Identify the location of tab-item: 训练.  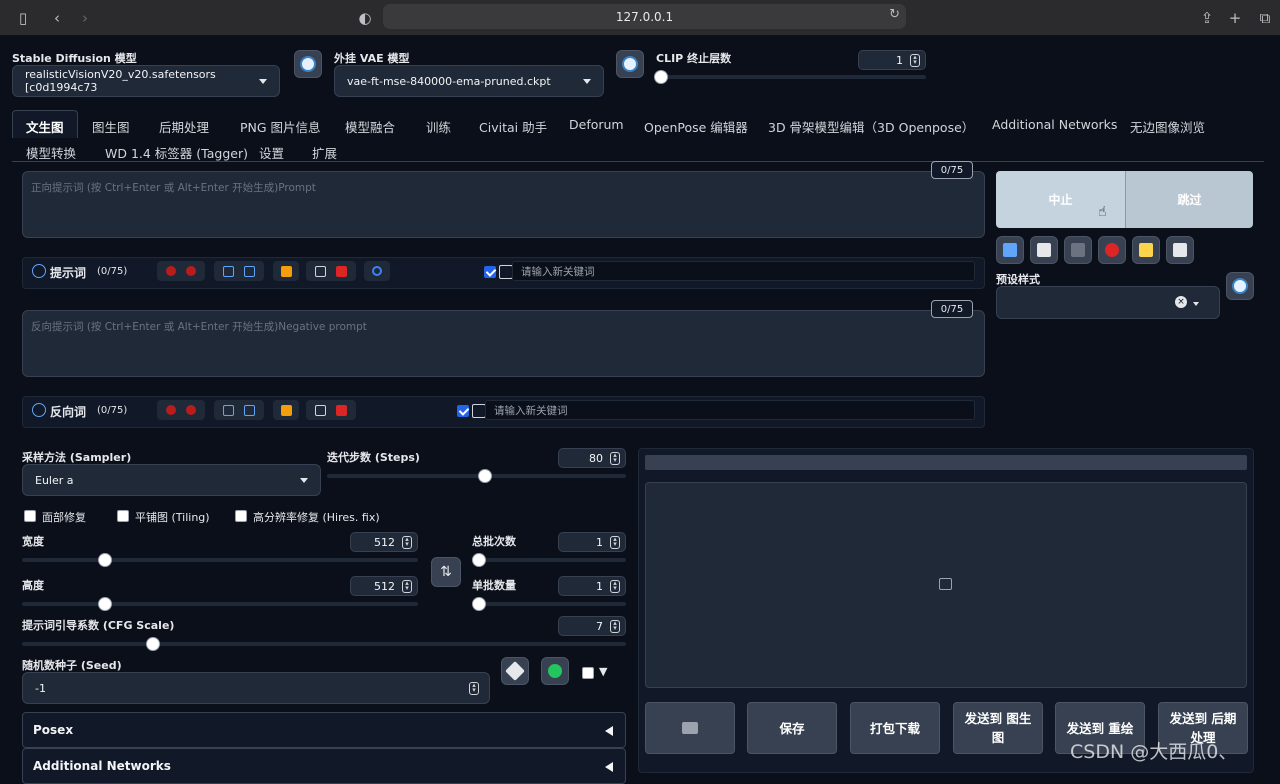
(438, 126).